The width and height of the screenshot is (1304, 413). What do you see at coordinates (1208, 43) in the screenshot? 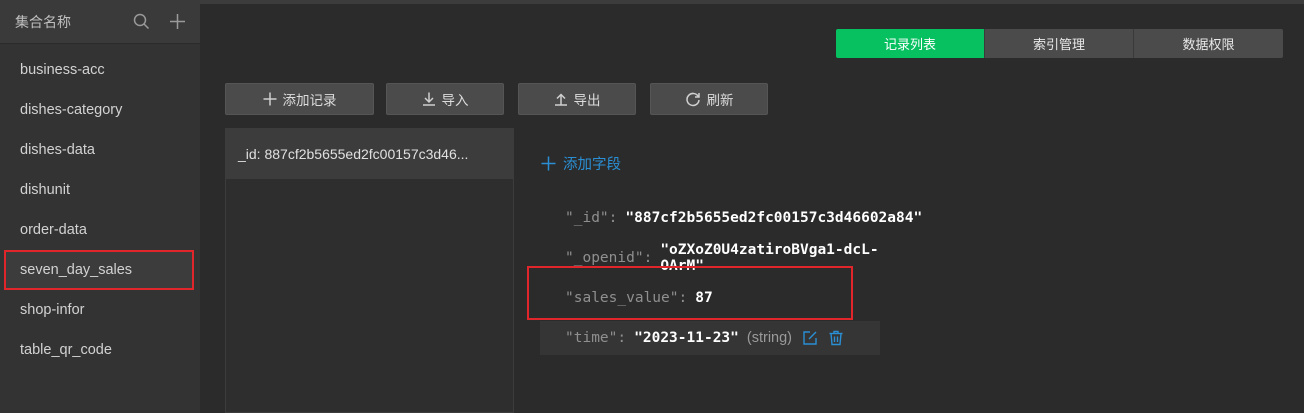
I see `tab-permissions: 数据权限` at bounding box center [1208, 43].